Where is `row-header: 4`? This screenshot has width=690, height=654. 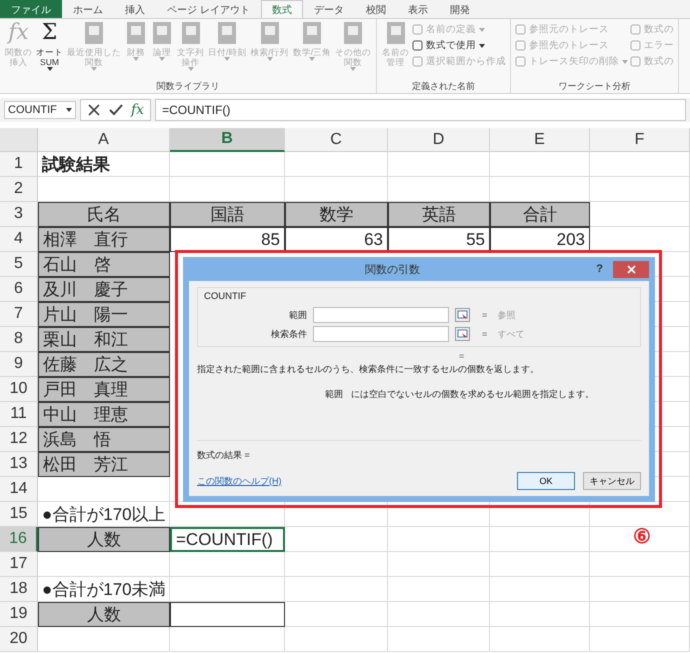 row-header: 4 is located at coordinates (19, 239).